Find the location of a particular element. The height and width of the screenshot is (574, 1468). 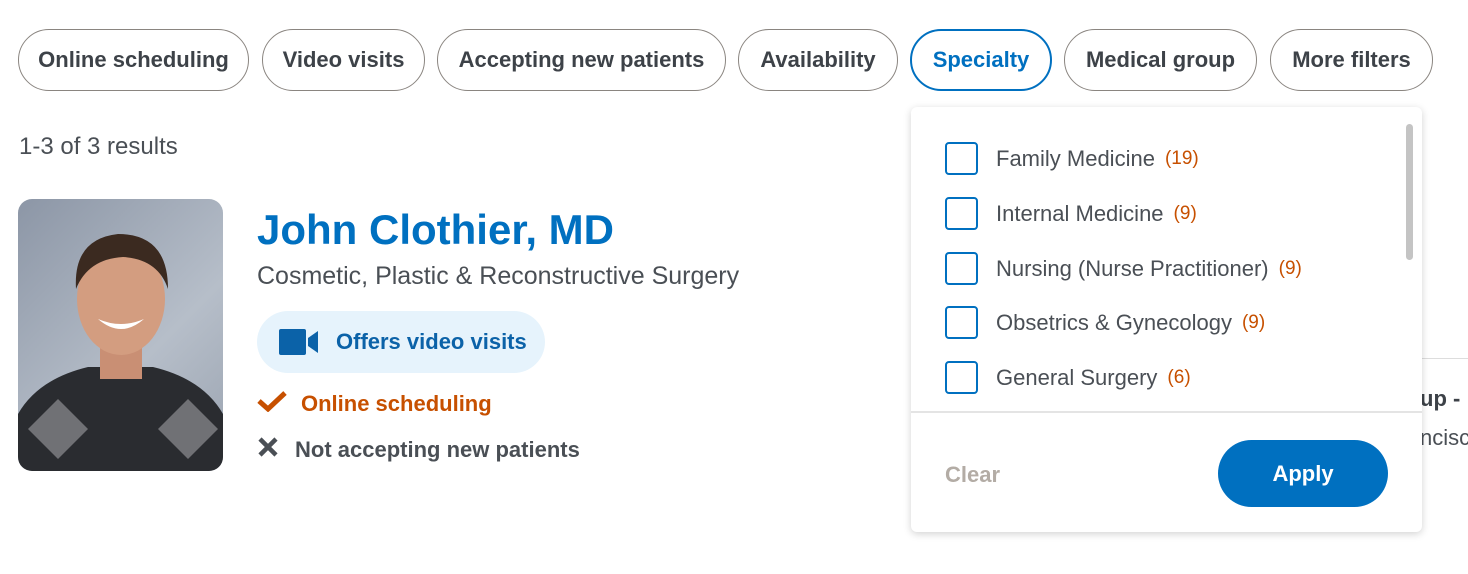

provider-photo is located at coordinates (120, 335).